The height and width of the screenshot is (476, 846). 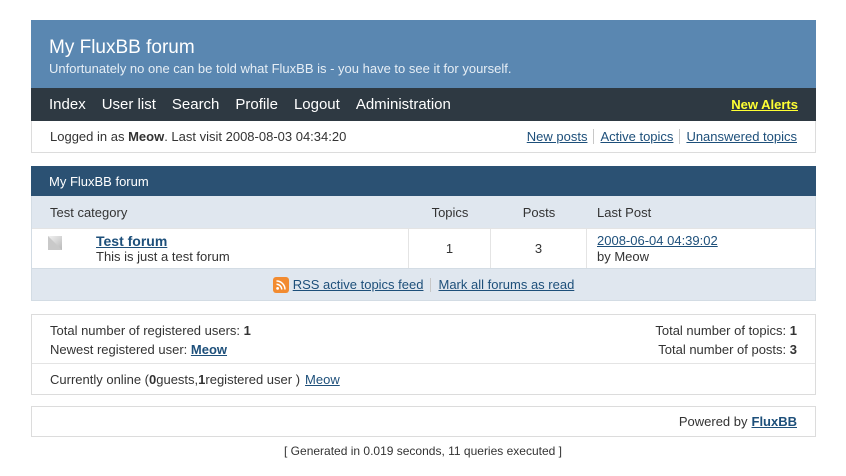 I want to click on total-topics-stat: Total number of topics: 1, so click(x=726, y=330).